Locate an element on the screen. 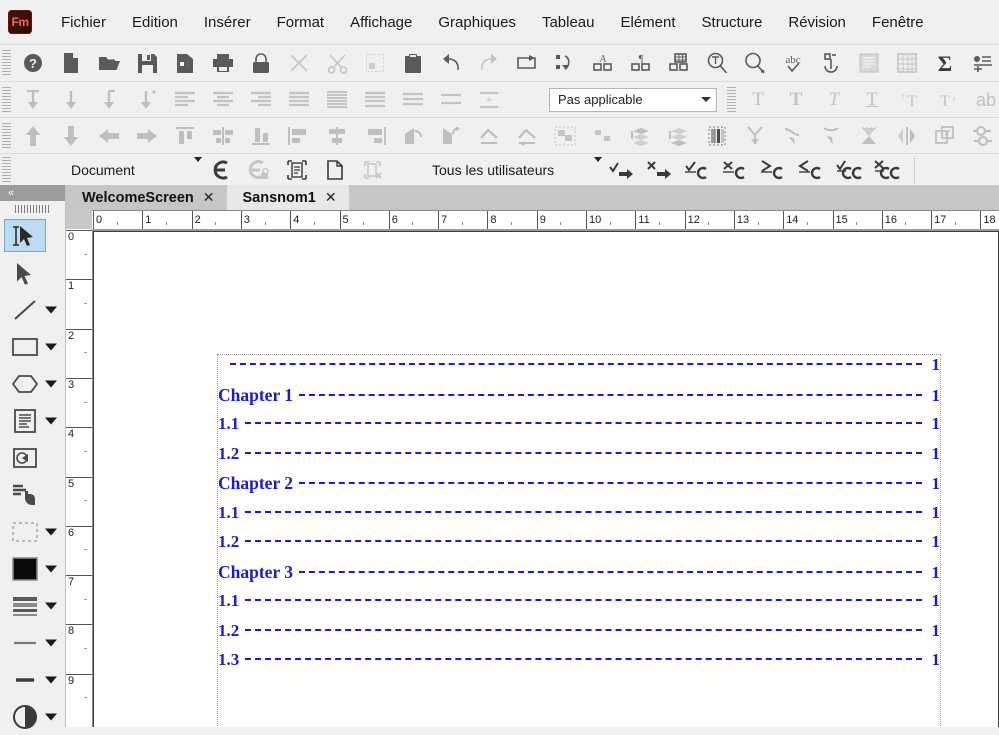 Image resolution: width=999 pixels, height=735 pixels. paragraph-tag-combo: Pas applicable is located at coordinates (633, 99).